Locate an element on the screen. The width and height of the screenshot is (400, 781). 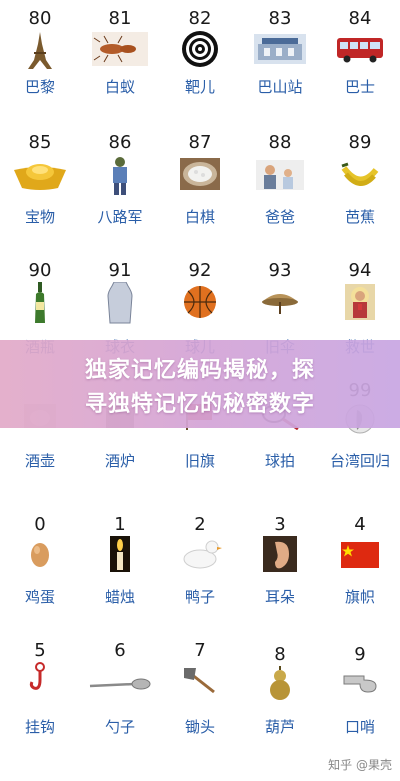
banner-title-line-1: 独家记忆编码揭秘，探 is located at coordinates (199, 370).